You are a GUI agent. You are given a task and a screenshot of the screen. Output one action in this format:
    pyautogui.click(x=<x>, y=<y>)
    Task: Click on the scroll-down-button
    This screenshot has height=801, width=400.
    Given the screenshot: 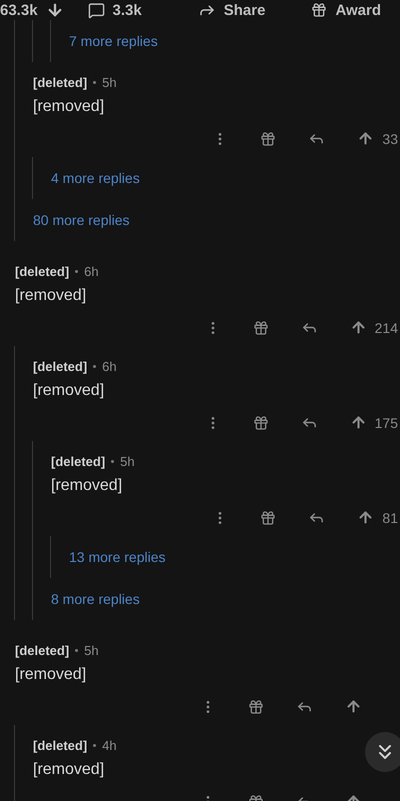 What is the action you would take?
    pyautogui.click(x=382, y=752)
    